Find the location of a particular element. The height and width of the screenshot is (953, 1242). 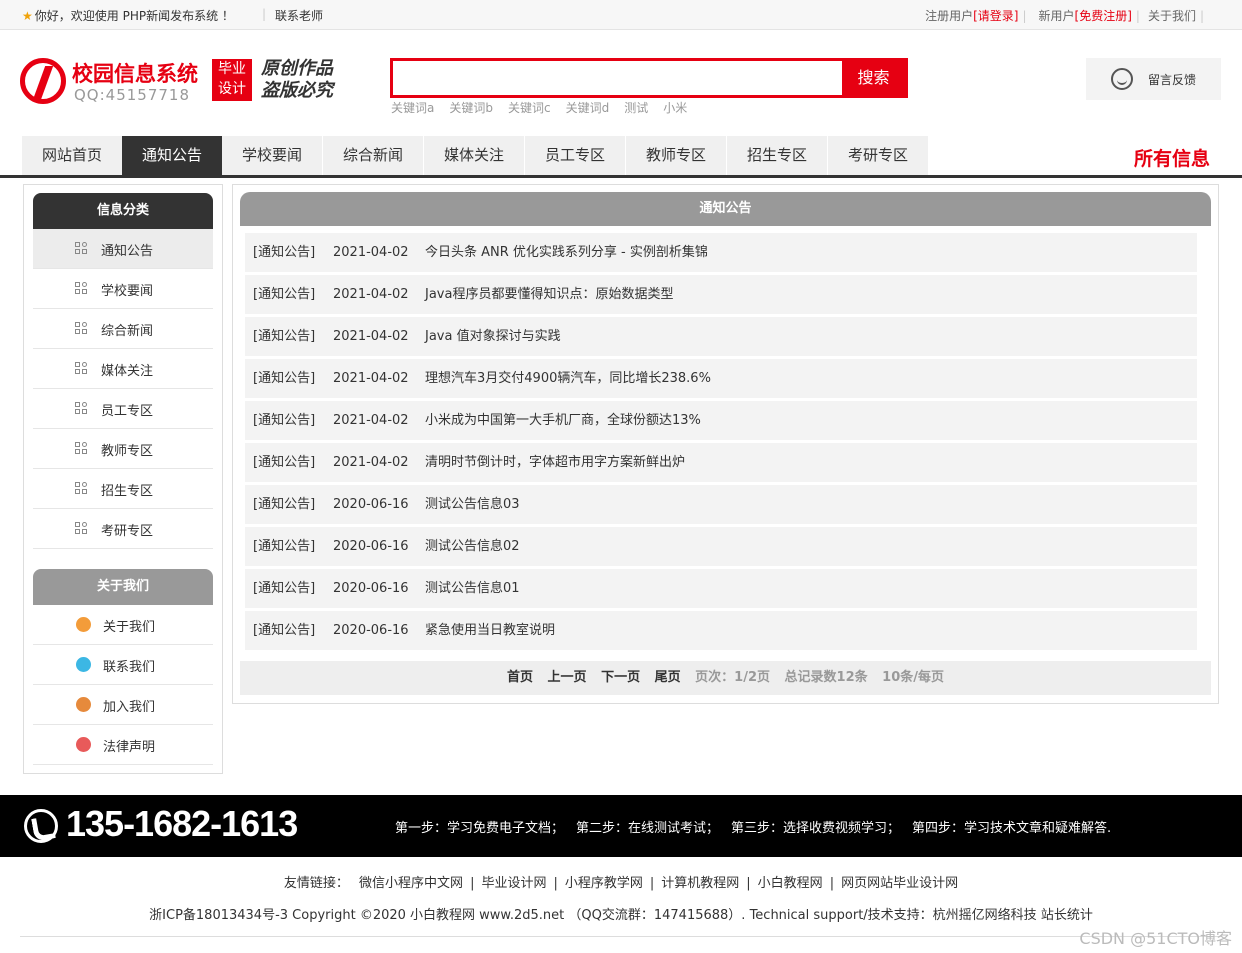

sidebar-about-item: 加入我们 is located at coordinates (123, 705).